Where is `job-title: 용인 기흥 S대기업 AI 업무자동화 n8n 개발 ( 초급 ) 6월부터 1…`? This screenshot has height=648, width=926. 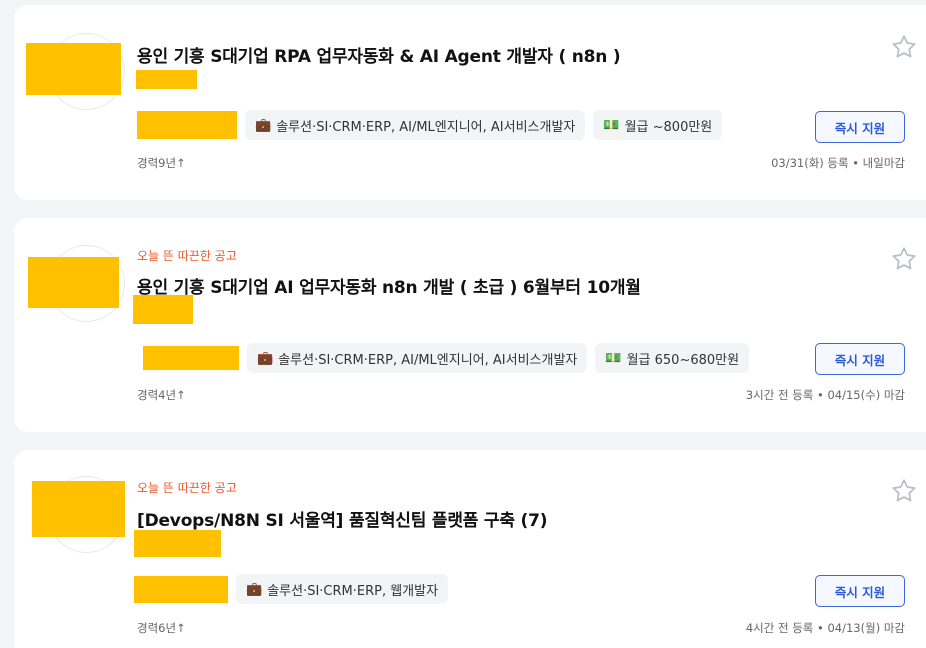
job-title: 용인 기흥 S대기업 AI 업무자동화 n8n 개발 ( 초급 ) 6월부터 1… is located at coordinates (389, 285).